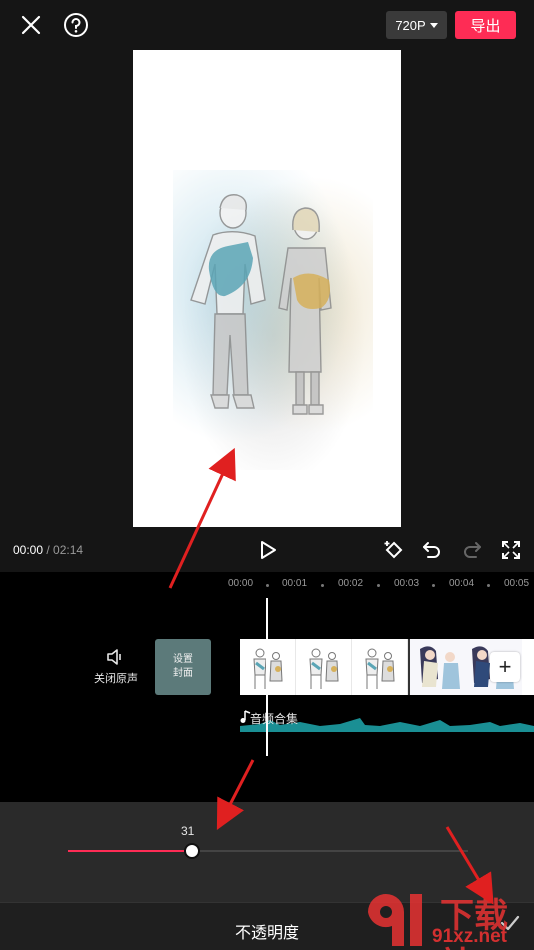 The width and height of the screenshot is (534, 950). Describe the element at coordinates (295, 583) in the screenshot. I see `ruler-tick: 00:01` at that location.